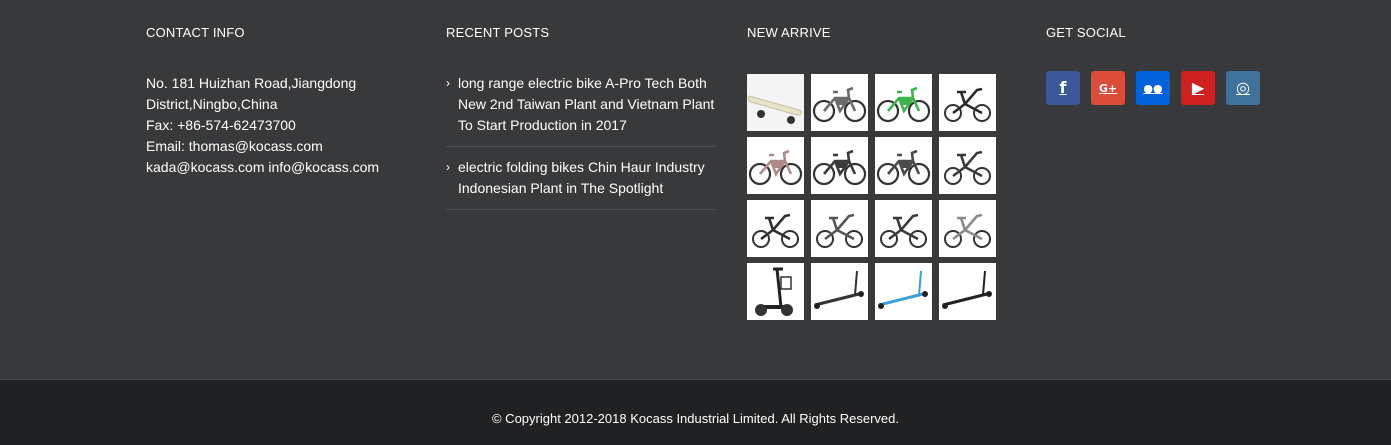  I want to click on facebook-icon: f, so click(1063, 87).